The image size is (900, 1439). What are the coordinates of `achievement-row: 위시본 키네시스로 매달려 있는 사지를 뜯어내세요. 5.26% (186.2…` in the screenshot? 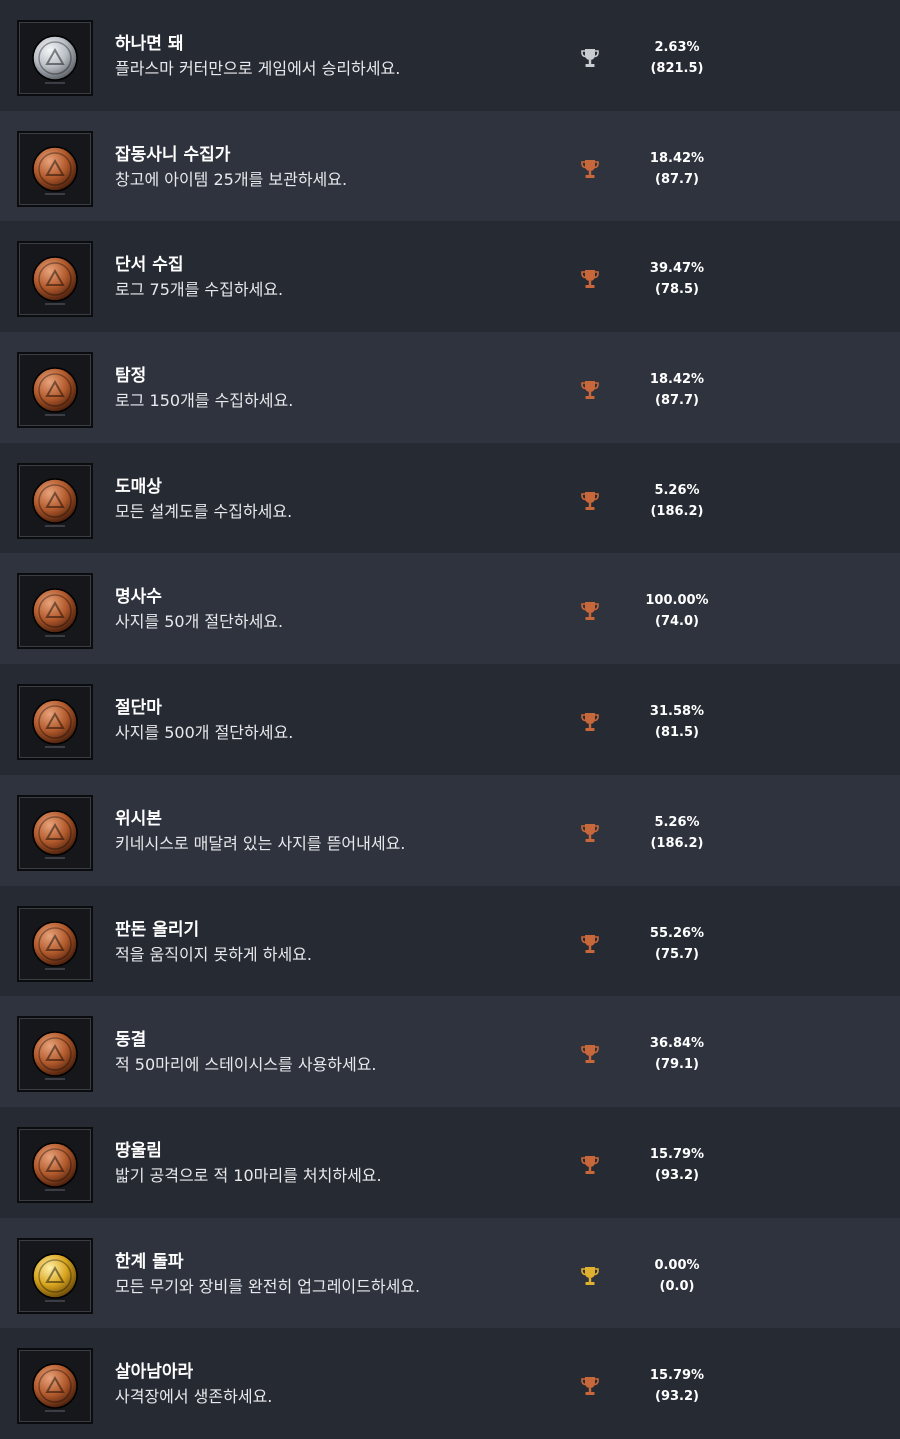 It's located at (450, 830).